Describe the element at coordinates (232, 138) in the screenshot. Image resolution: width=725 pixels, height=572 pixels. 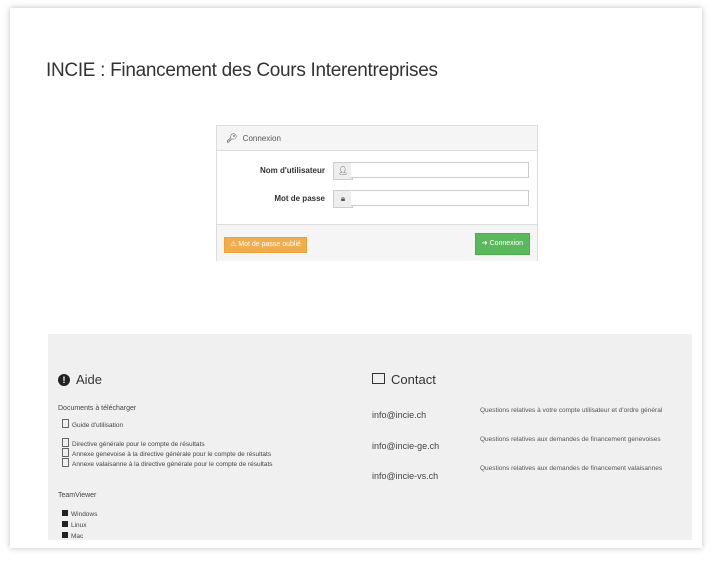
I see `key-icon: 🔑︎` at that location.